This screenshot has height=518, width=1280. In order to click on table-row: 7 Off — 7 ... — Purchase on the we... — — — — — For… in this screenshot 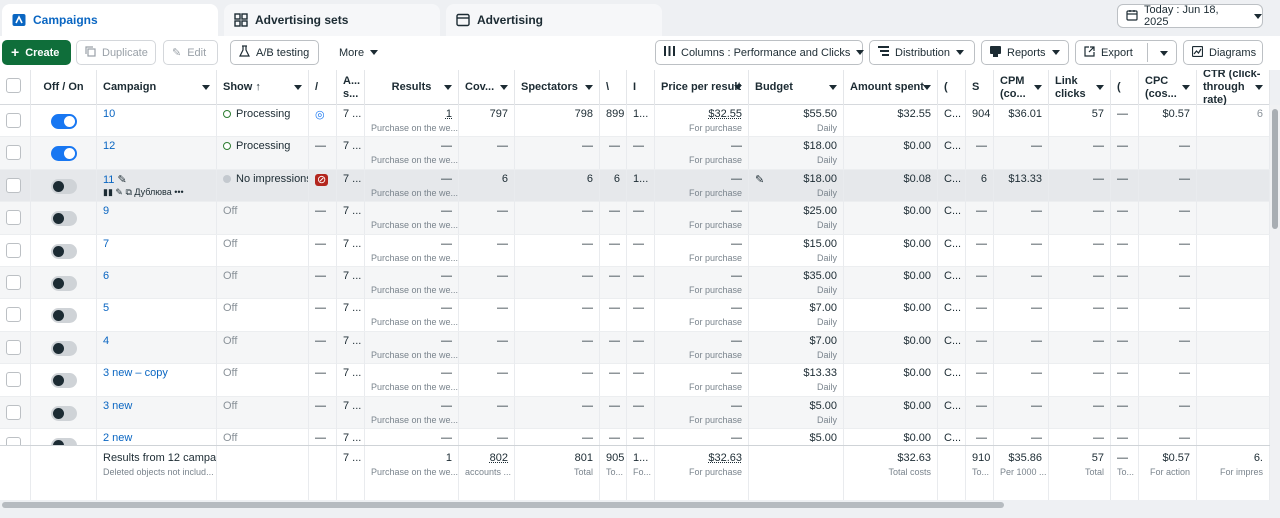, I will do `click(635, 250)`.